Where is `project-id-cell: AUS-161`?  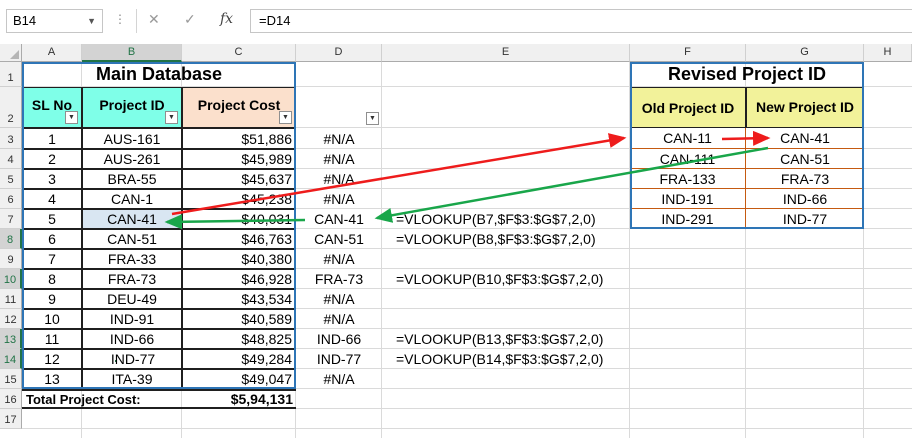
project-id-cell: AUS-161 is located at coordinates (132, 138).